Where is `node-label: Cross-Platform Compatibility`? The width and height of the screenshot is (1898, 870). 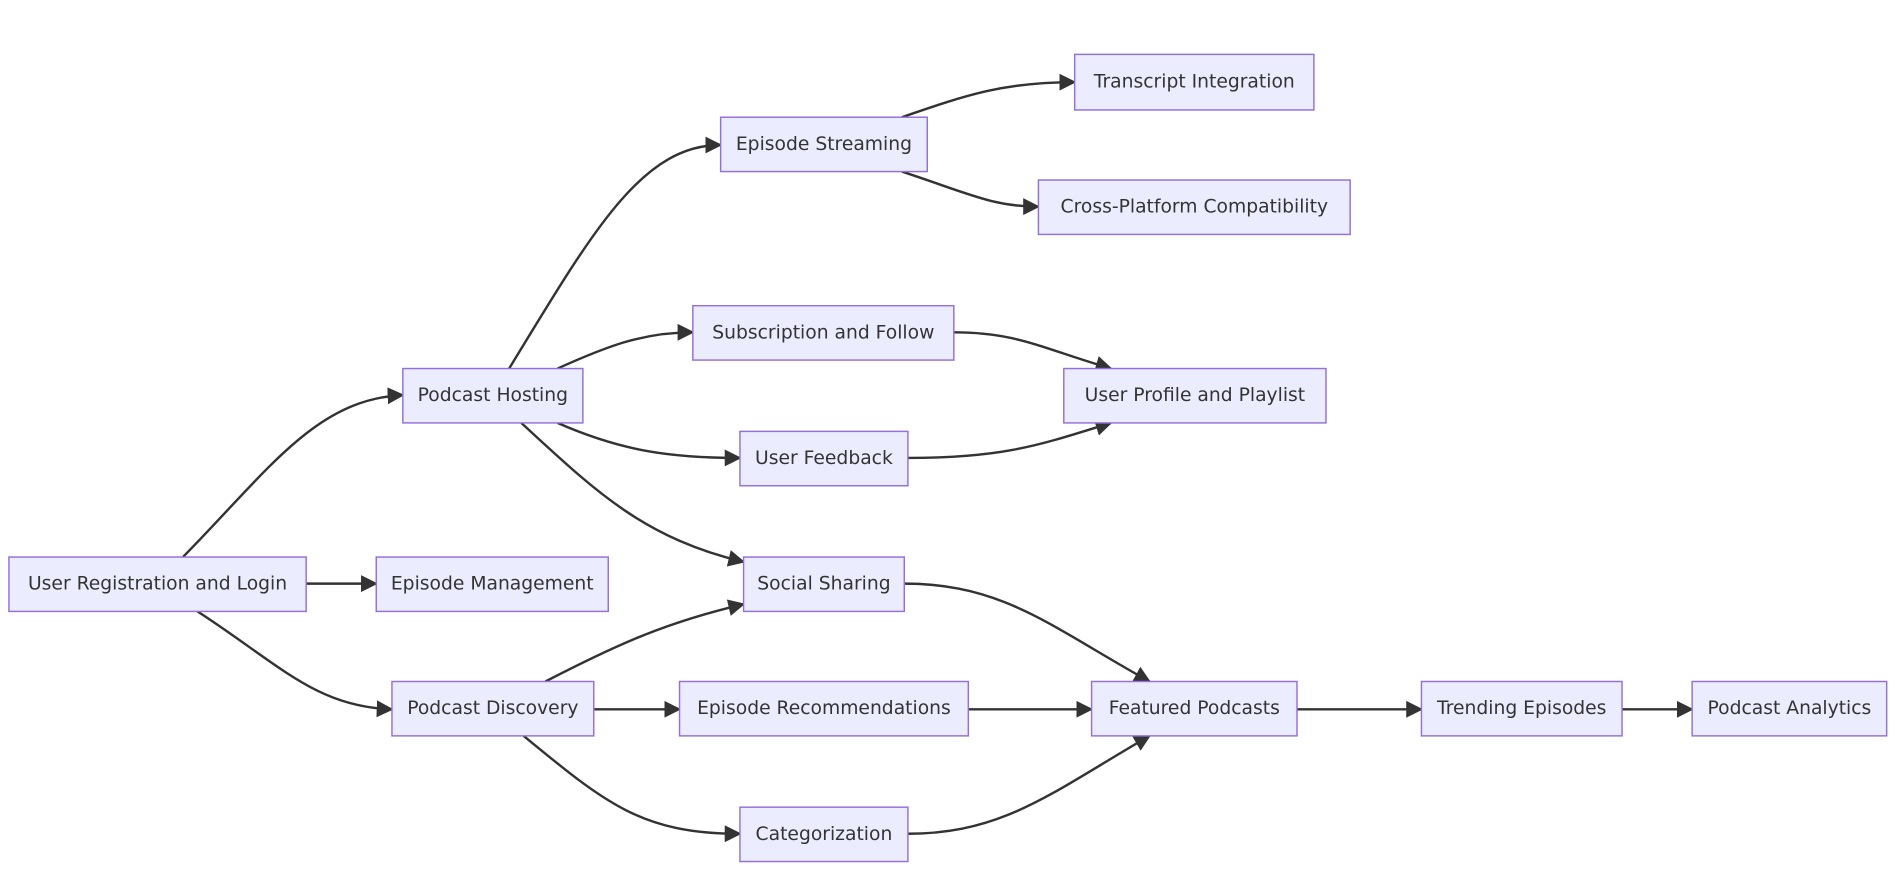 node-label: Cross-Platform Compatibility is located at coordinates (1195, 207).